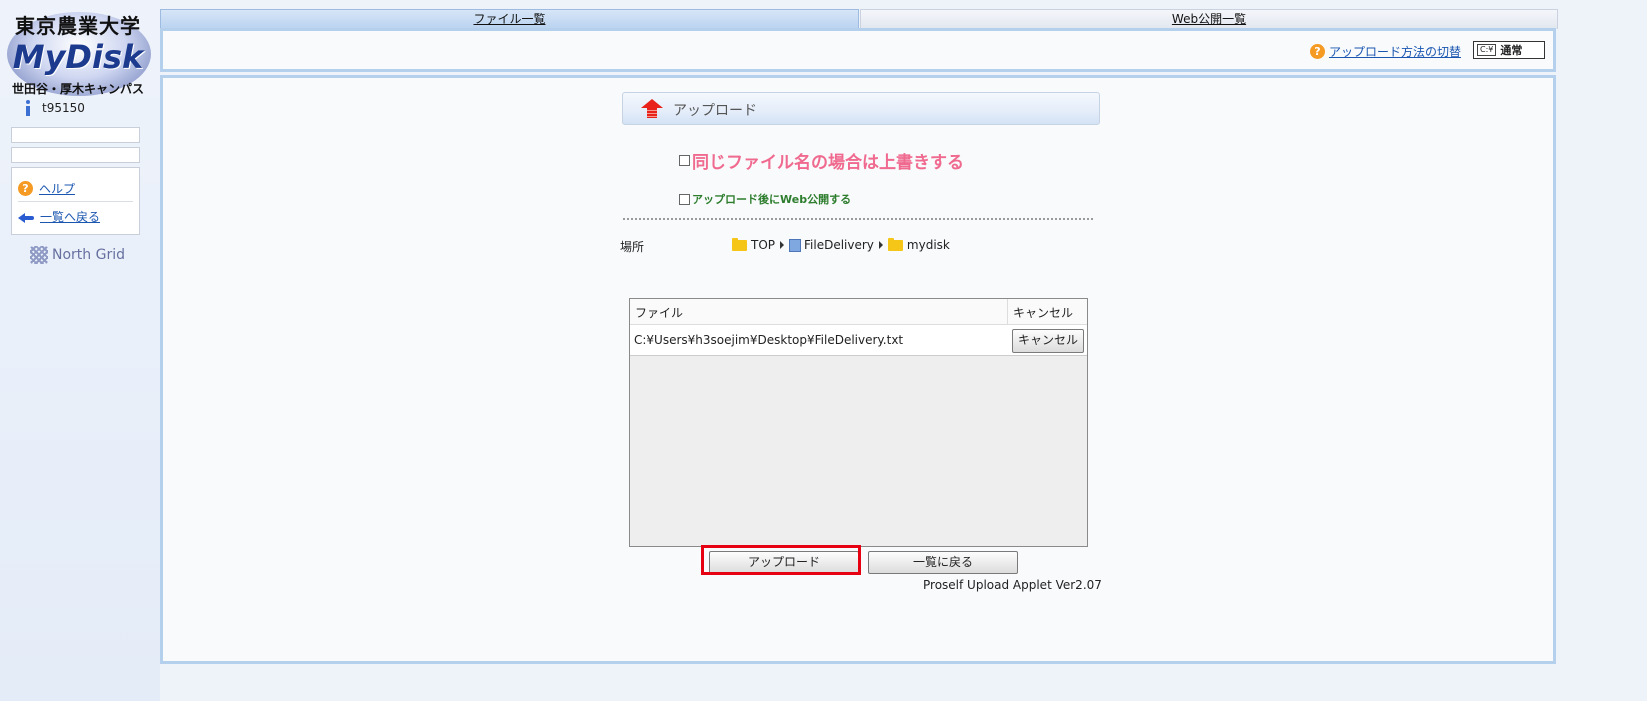 Image resolution: width=1647 pixels, height=701 pixels. I want to click on upload-method-bar: ? アップロード方法の切替 C:¥ 通常, so click(858, 50).